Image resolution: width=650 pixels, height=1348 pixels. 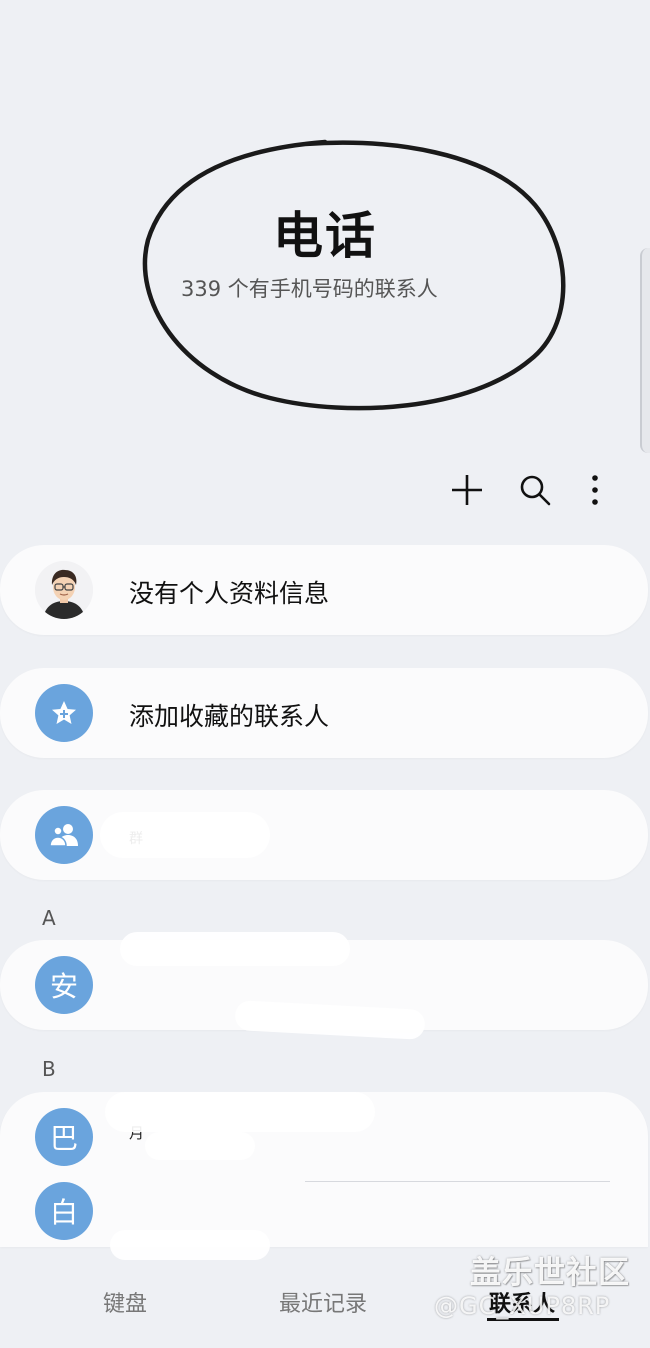 I want to click on favorites-card: 添加收藏的联系人, so click(x=324, y=713).